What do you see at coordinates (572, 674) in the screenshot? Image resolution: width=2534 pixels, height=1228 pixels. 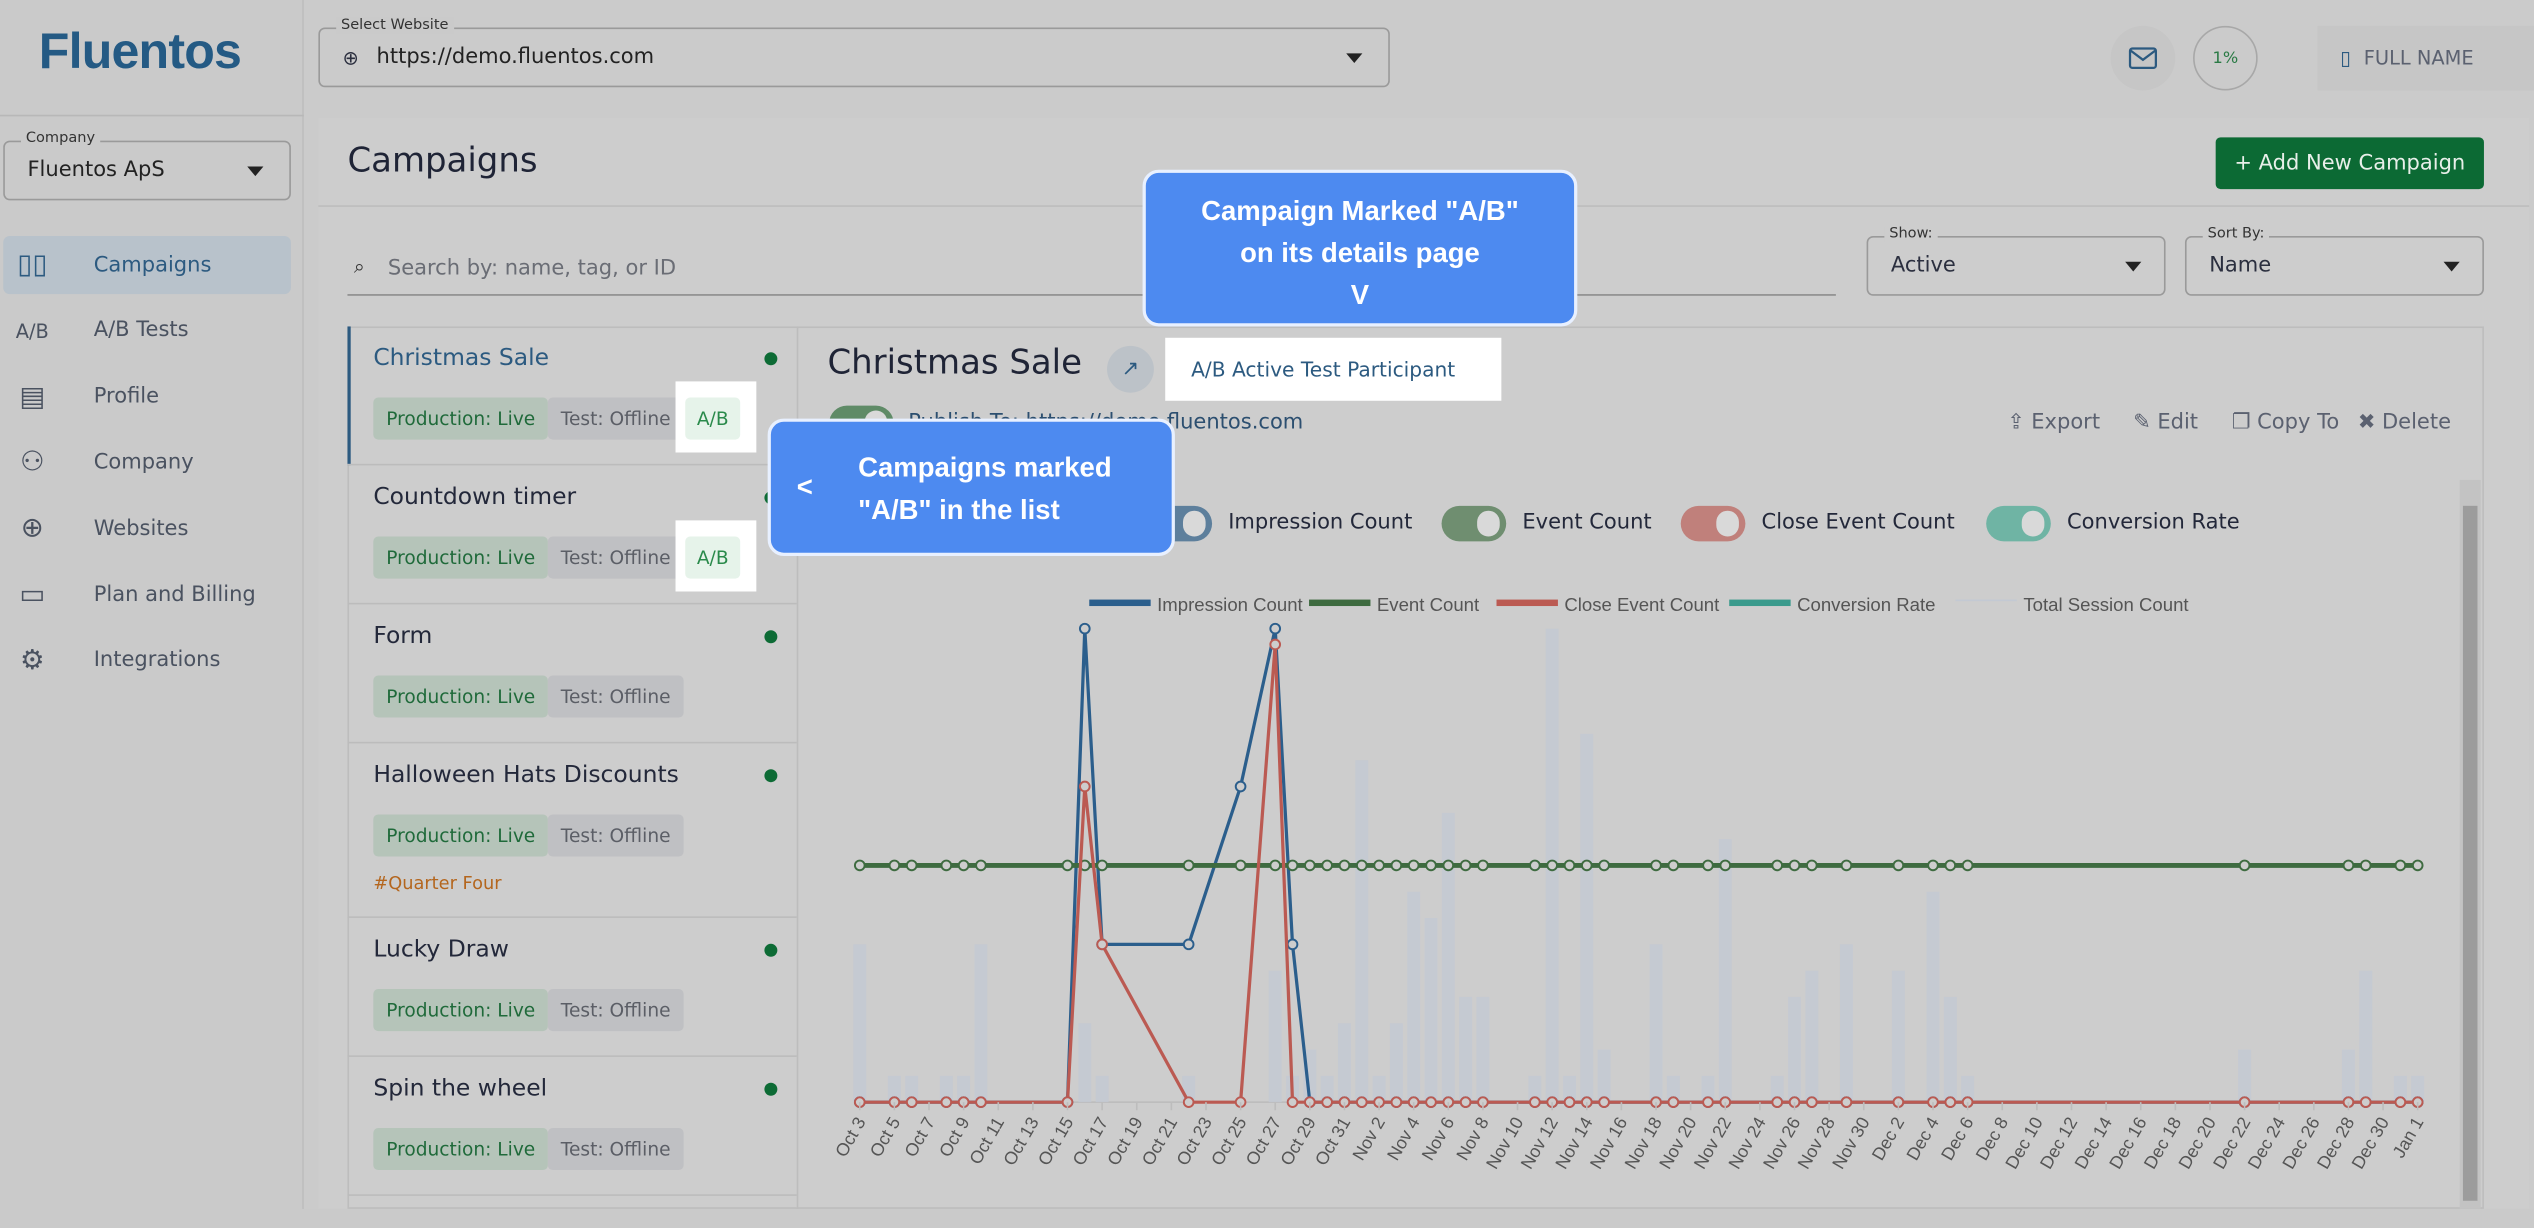 I see `campaign-list-item: Form Production: Live Test: Offline` at bounding box center [572, 674].